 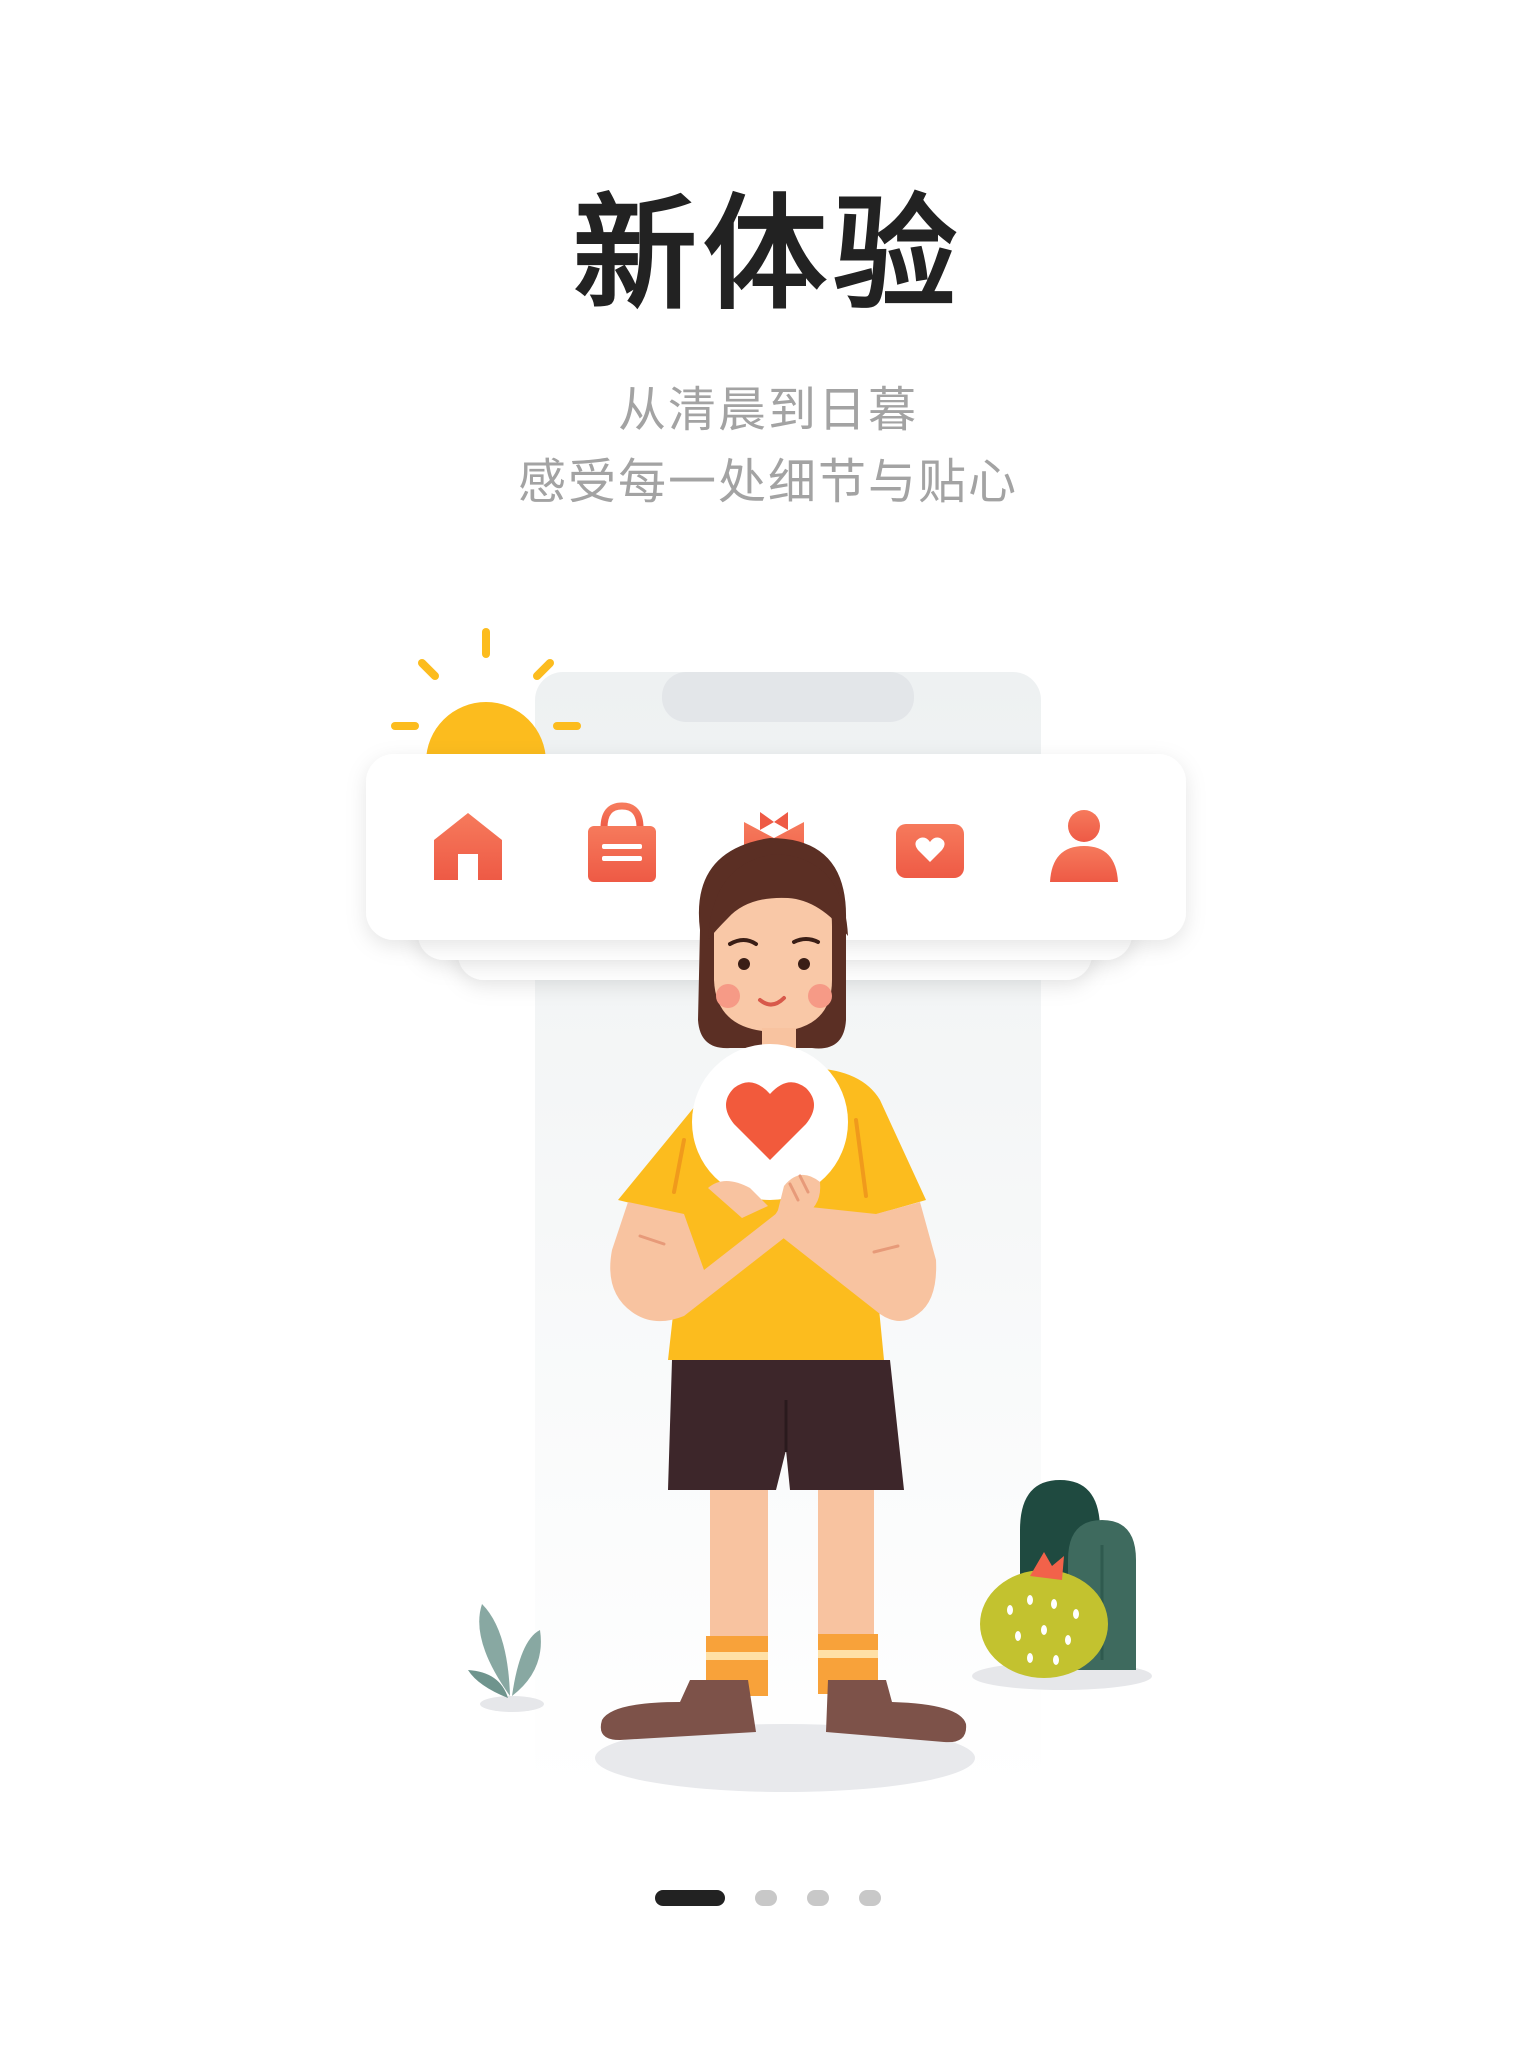 I want to click on plant-left-icon, so click(x=506, y=1658).